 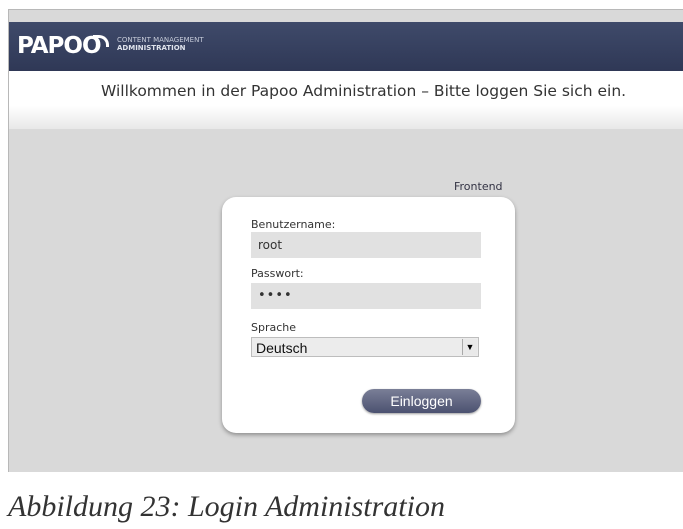 I want to click on tagline-line2: ADMINISTRATION, so click(x=151, y=48).